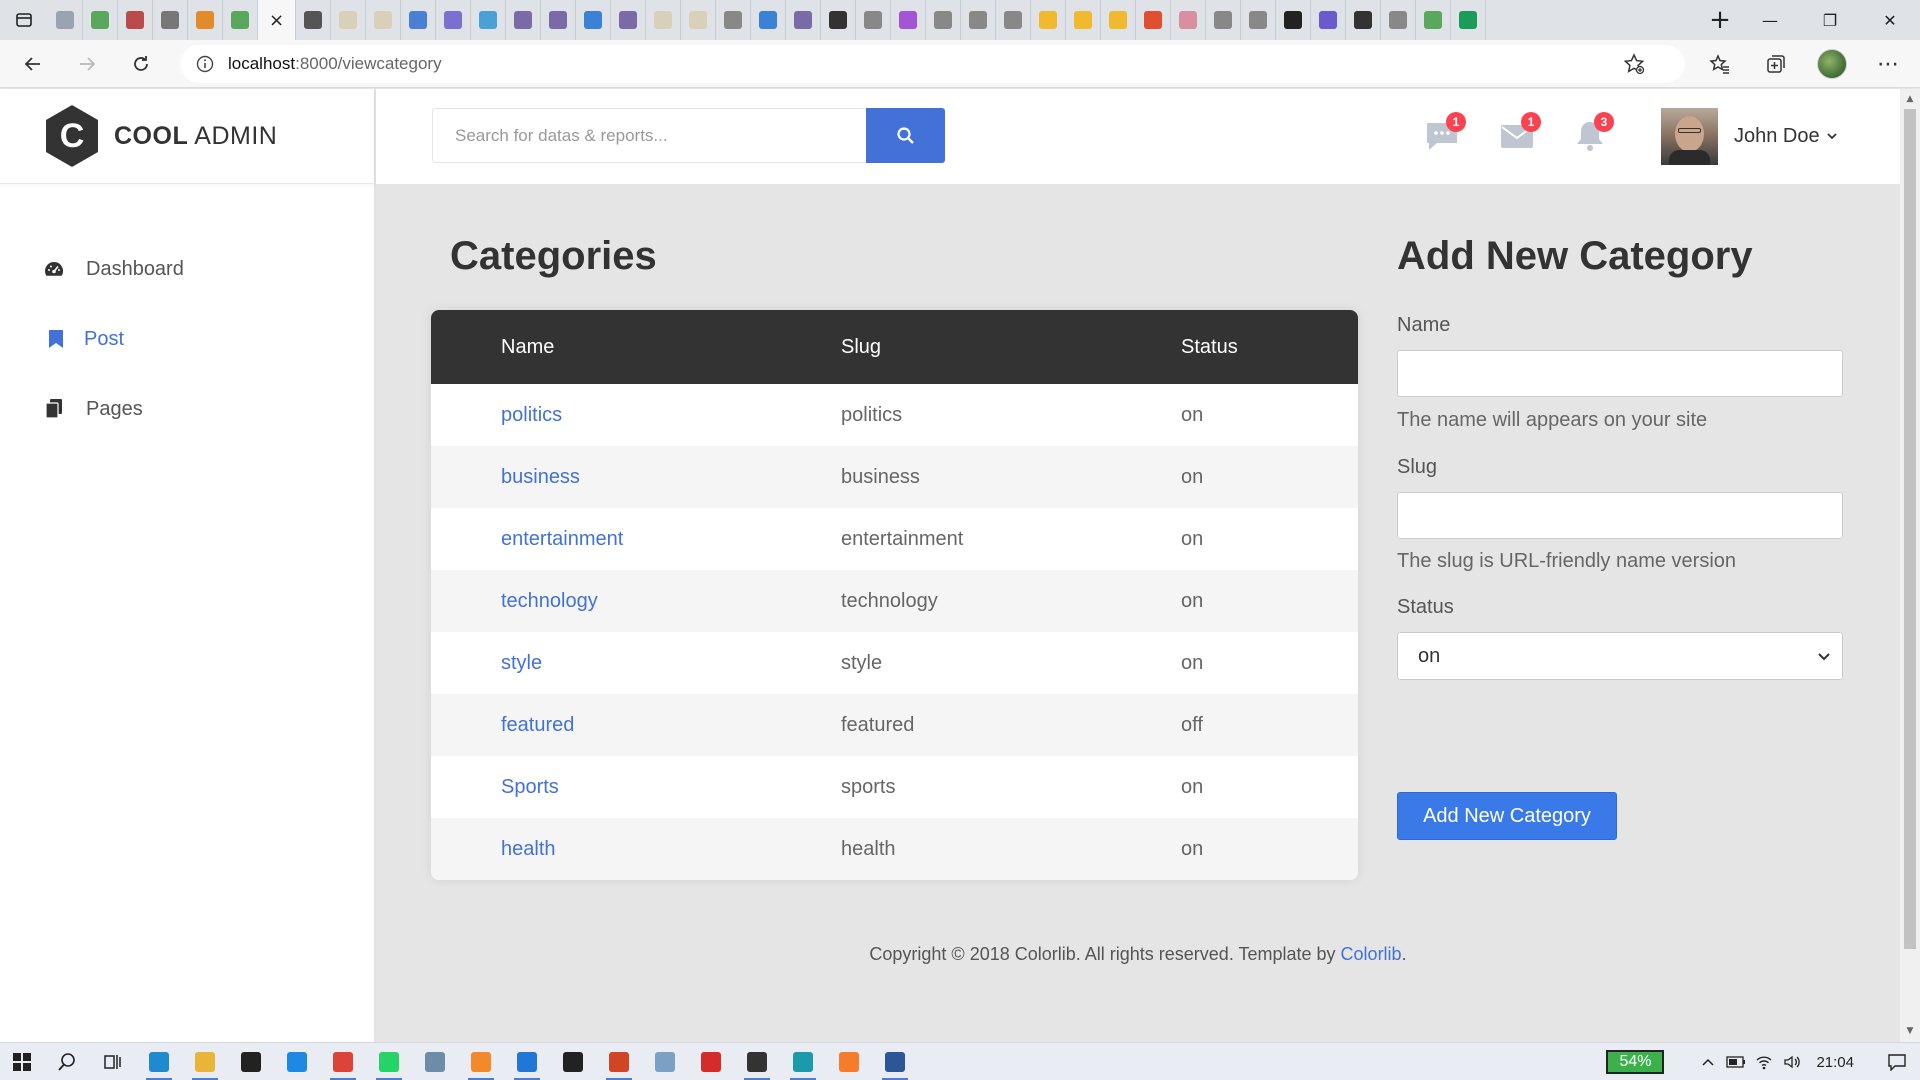  I want to click on user-menu: John Doe, so click(1749, 136).